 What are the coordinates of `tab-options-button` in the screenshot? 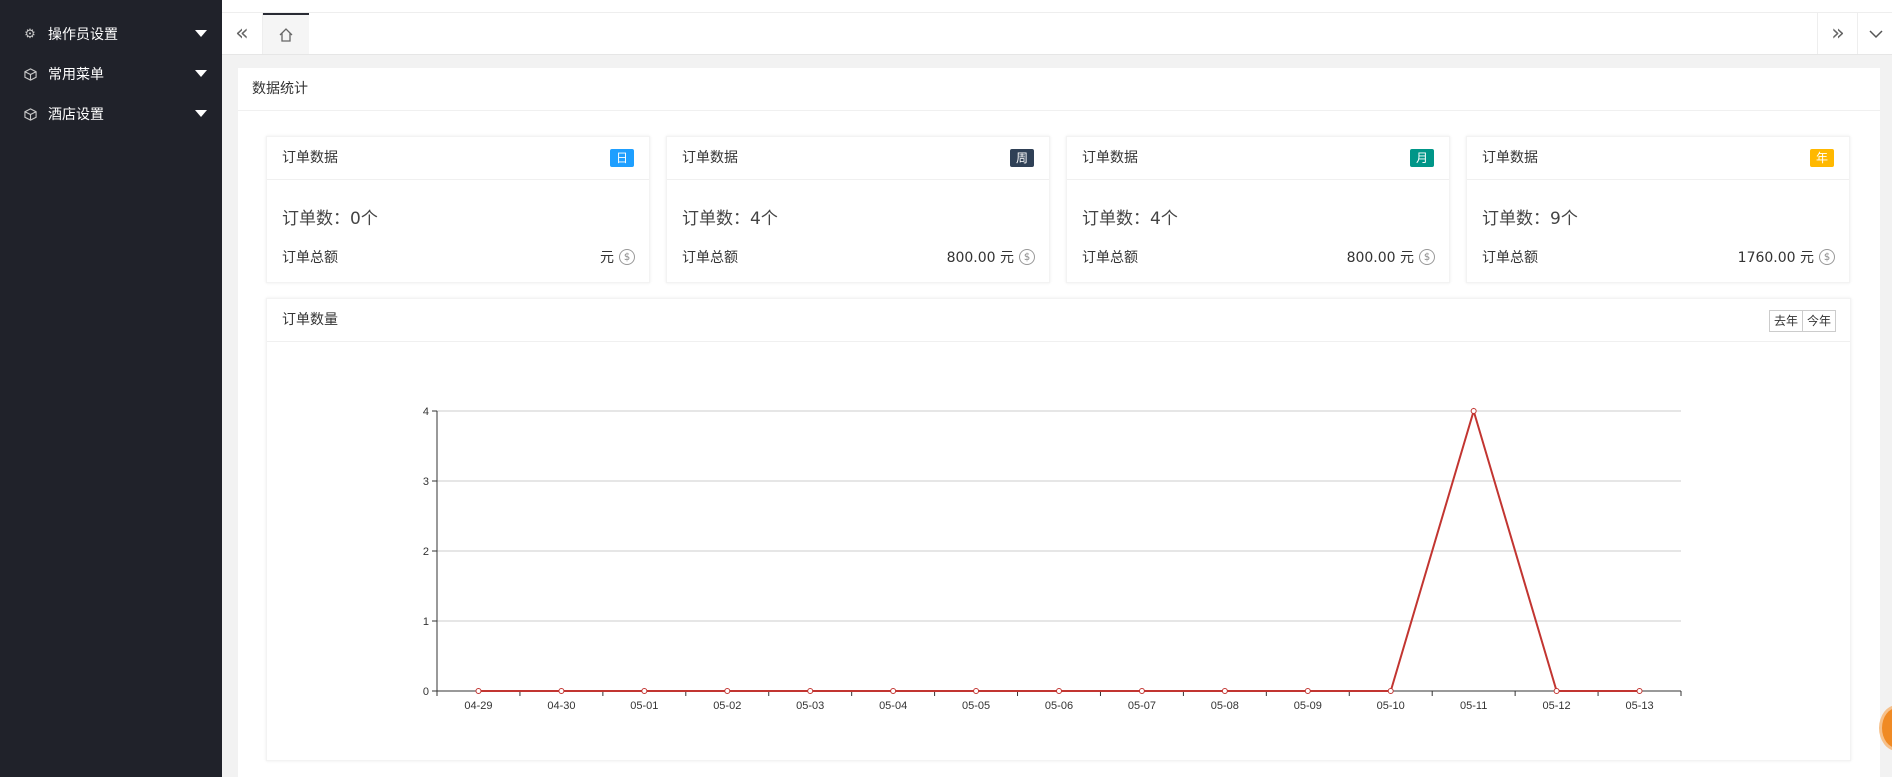 It's located at (1874, 33).